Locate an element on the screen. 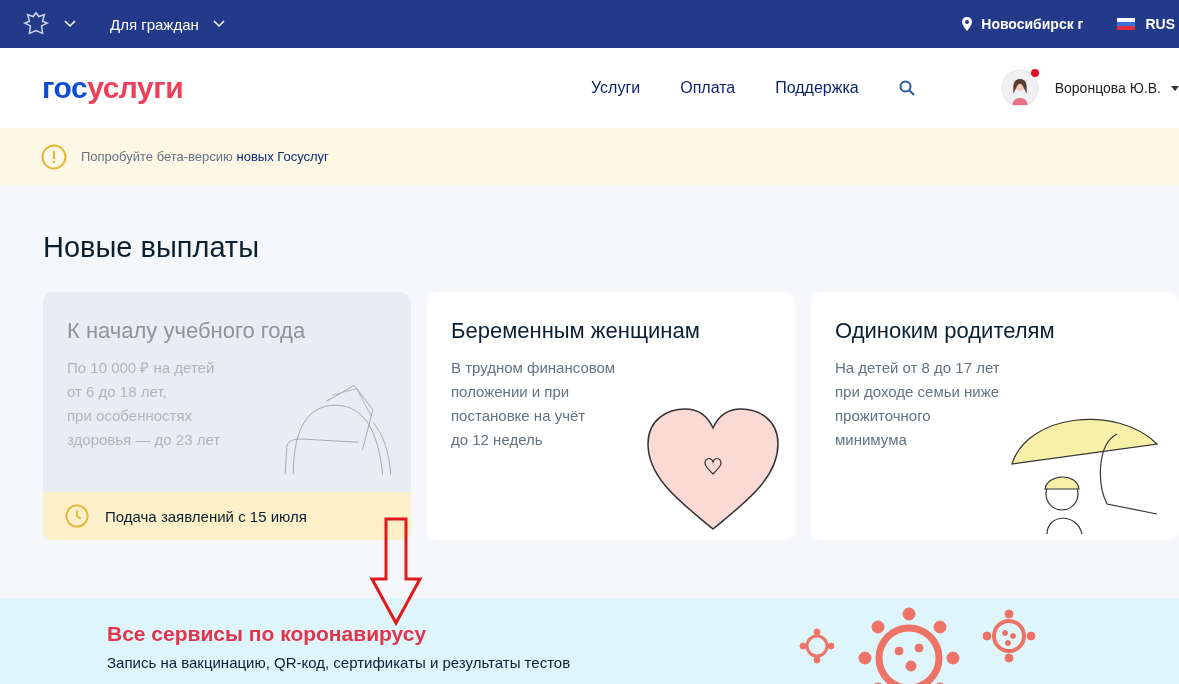  covid-subtitle: Запись на вакцинацию, QR-код, сертификаты и результаты тестов is located at coordinates (339, 662).